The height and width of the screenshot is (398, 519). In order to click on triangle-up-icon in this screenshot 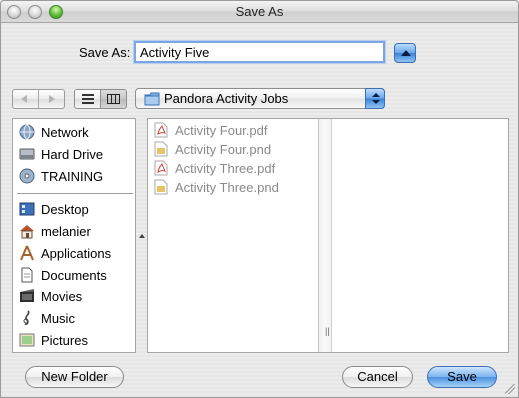, I will do `click(406, 53)`.